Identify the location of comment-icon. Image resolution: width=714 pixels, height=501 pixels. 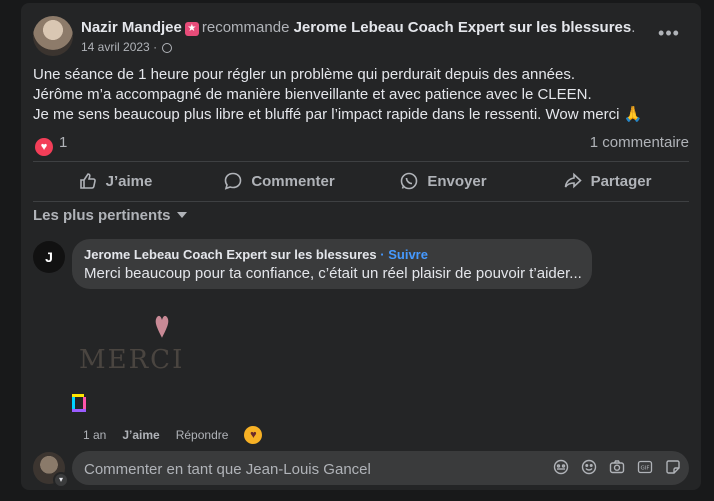
(233, 181).